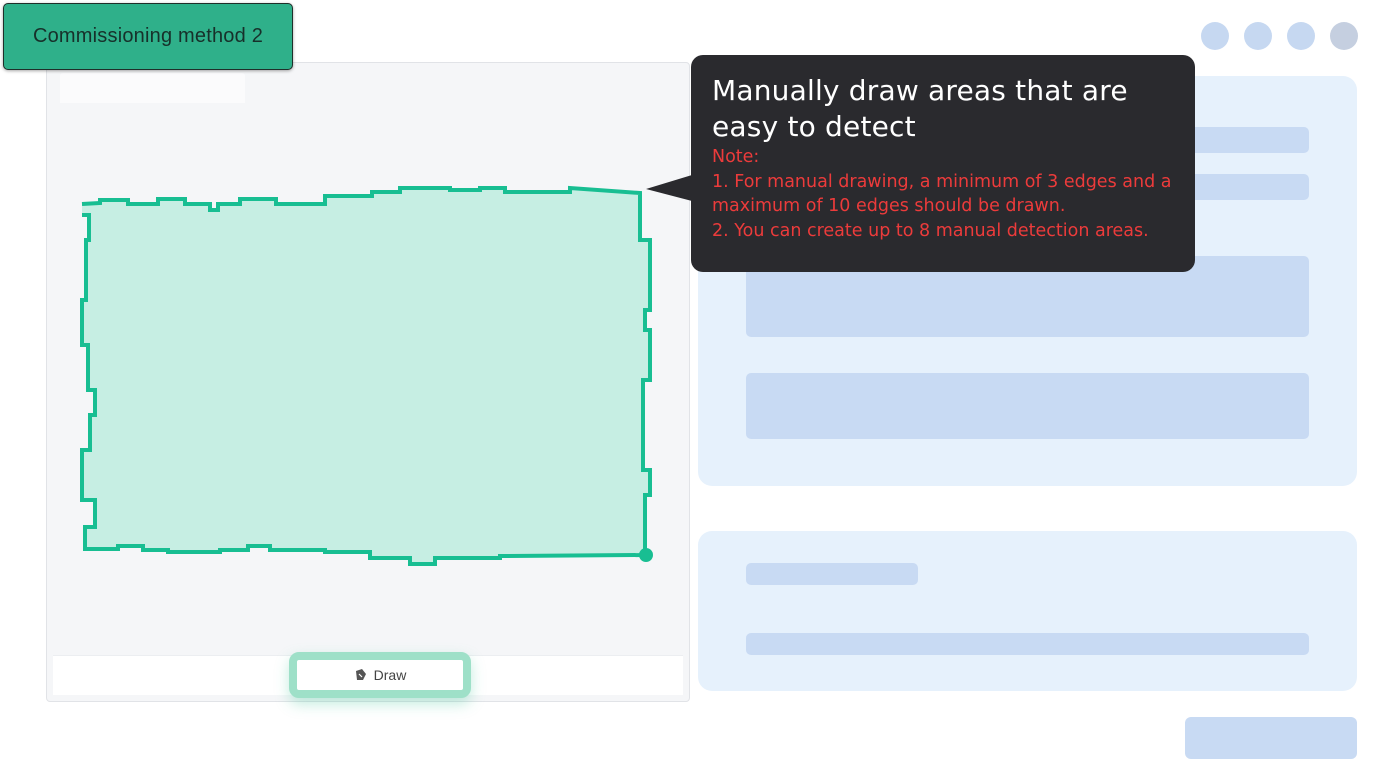  What do you see at coordinates (1279, 36) in the screenshot?
I see `pagination-dots` at bounding box center [1279, 36].